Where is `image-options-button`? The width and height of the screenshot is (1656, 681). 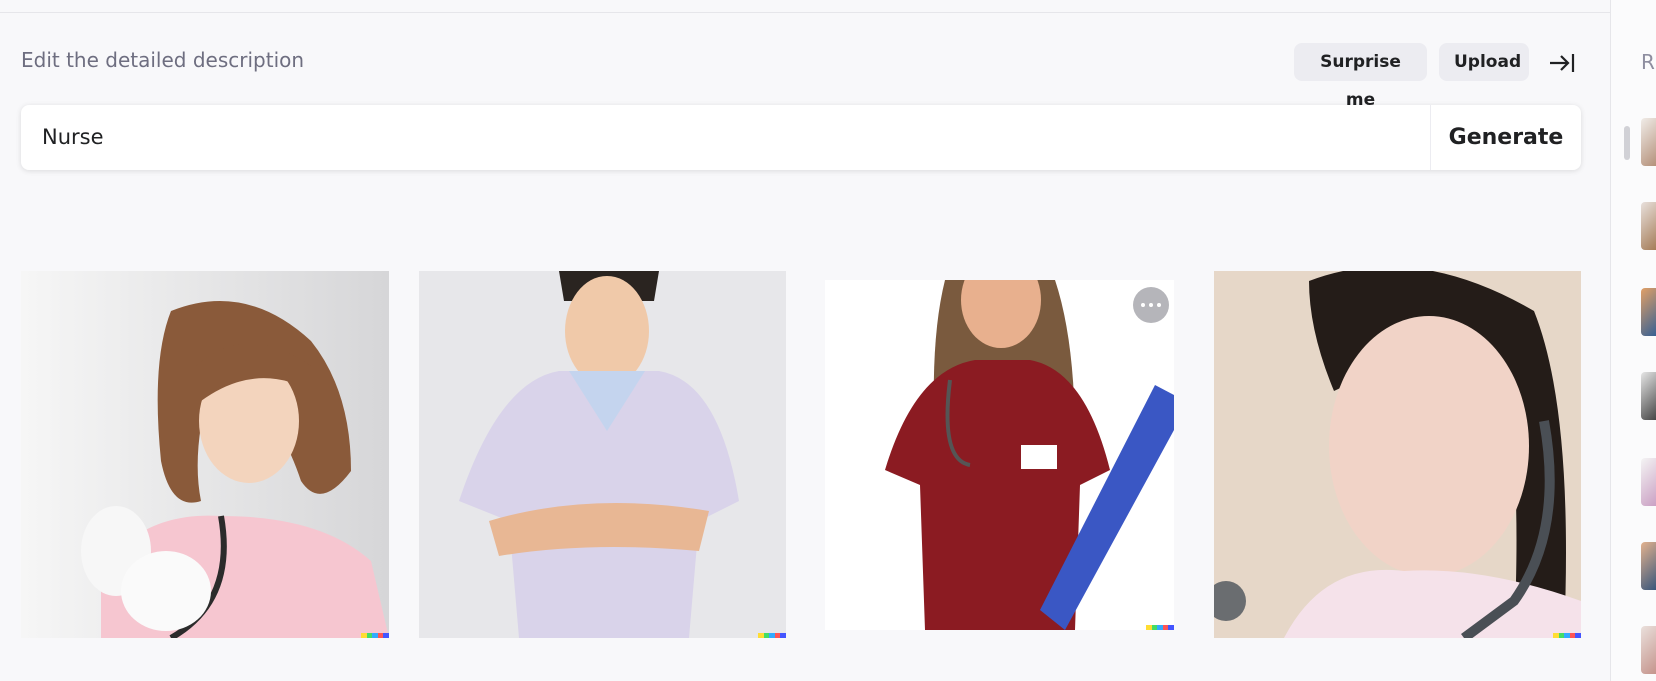 image-options-button is located at coordinates (1151, 305).